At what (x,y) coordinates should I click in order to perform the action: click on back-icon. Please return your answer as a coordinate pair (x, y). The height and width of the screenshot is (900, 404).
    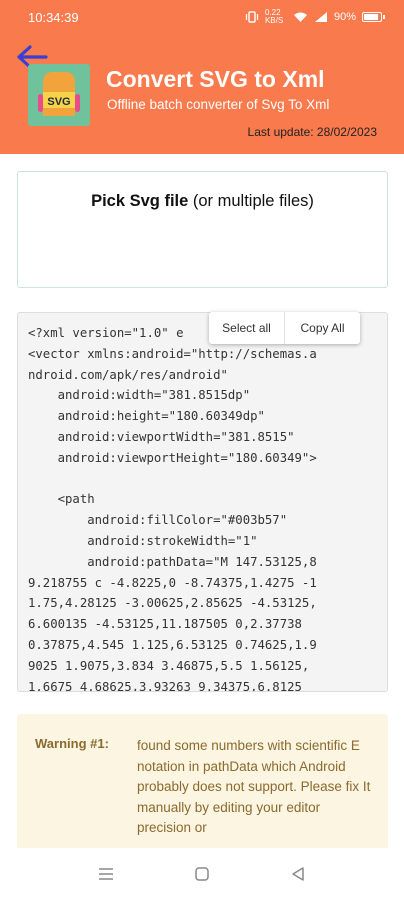
    Looking at the image, I should click on (298, 874).